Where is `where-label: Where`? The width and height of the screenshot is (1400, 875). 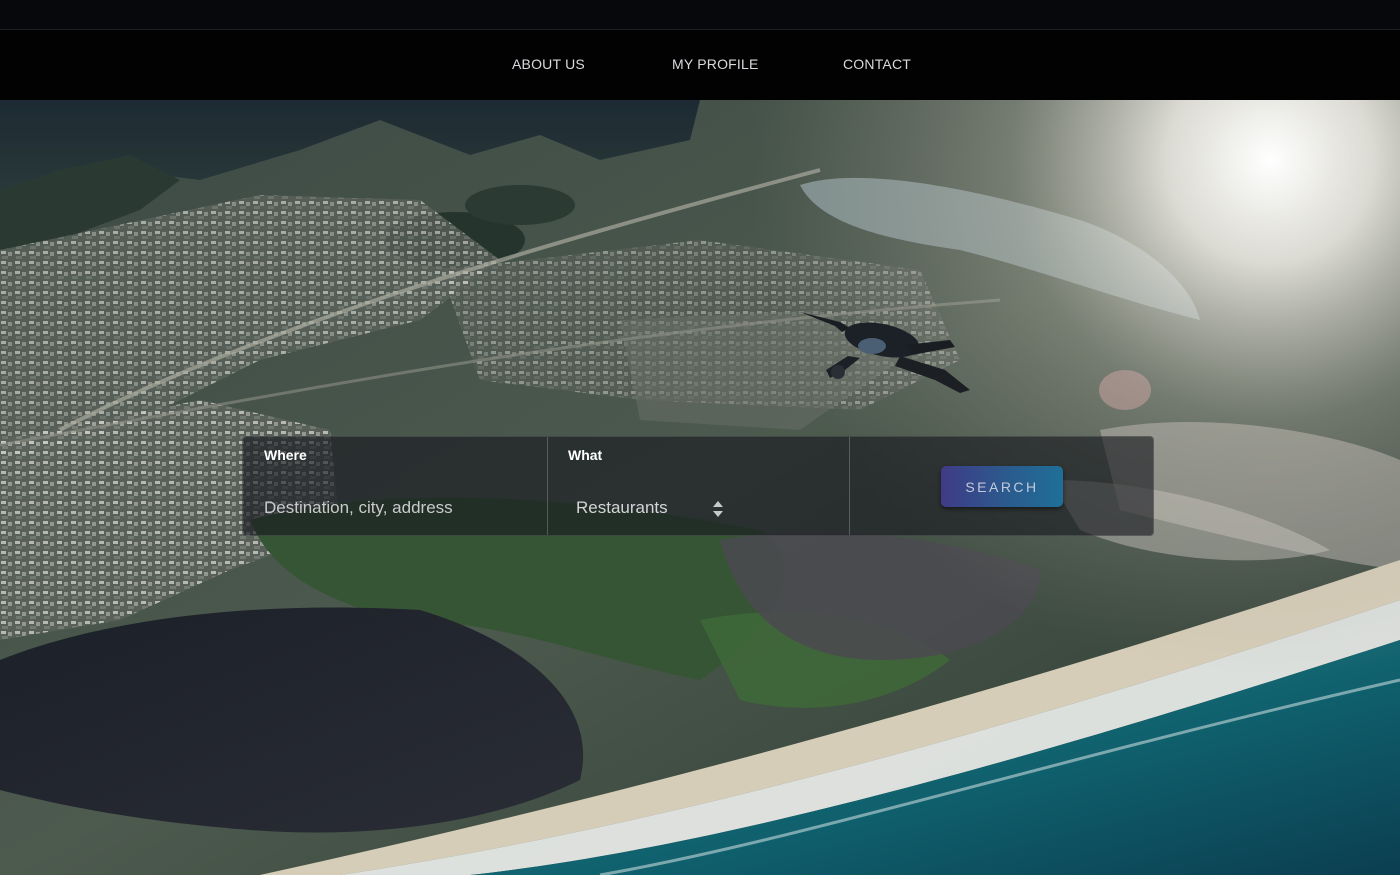 where-label: Where is located at coordinates (285, 455).